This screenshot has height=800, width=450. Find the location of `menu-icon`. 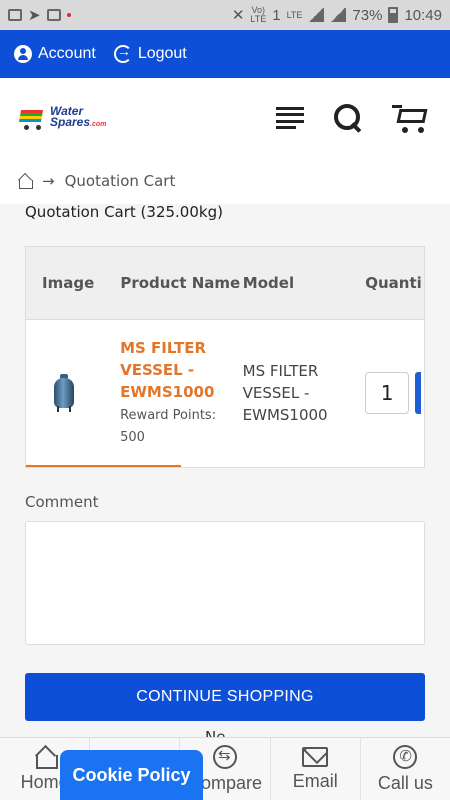

menu-icon is located at coordinates (290, 118).